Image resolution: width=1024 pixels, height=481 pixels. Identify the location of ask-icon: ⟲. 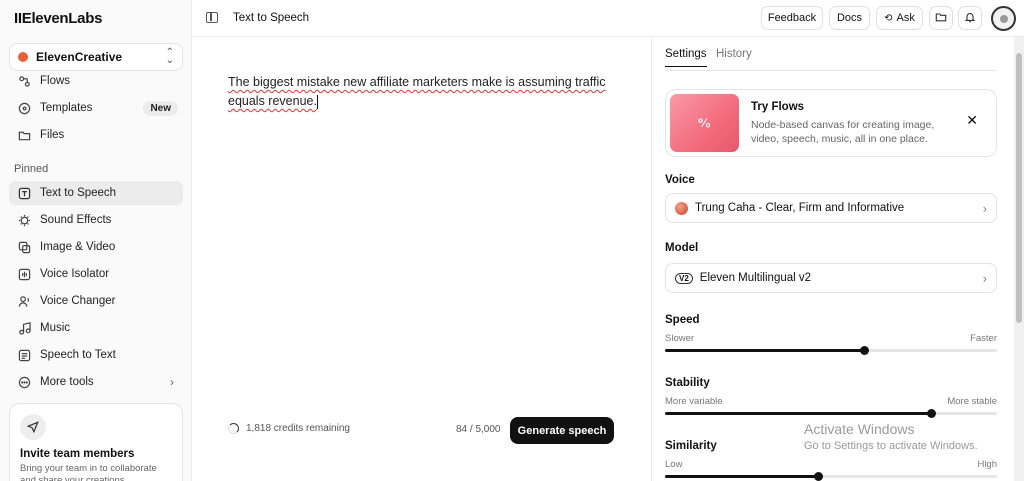
(888, 18).